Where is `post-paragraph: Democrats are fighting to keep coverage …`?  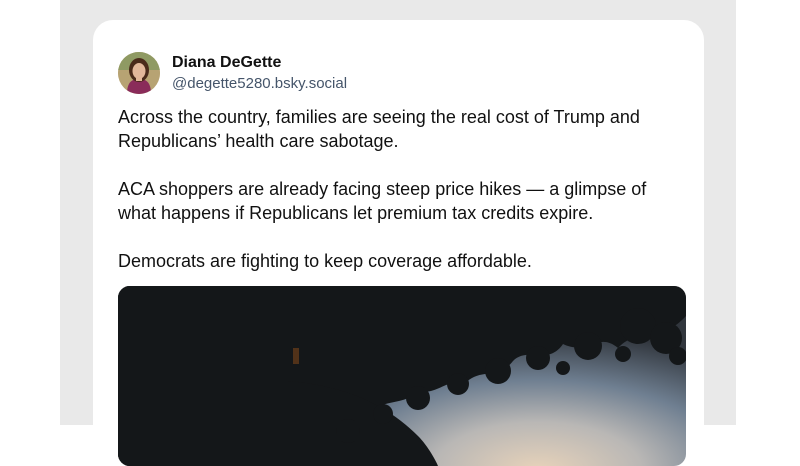
post-paragraph: Democrats are fighting to keep coverage … is located at coordinates (325, 261).